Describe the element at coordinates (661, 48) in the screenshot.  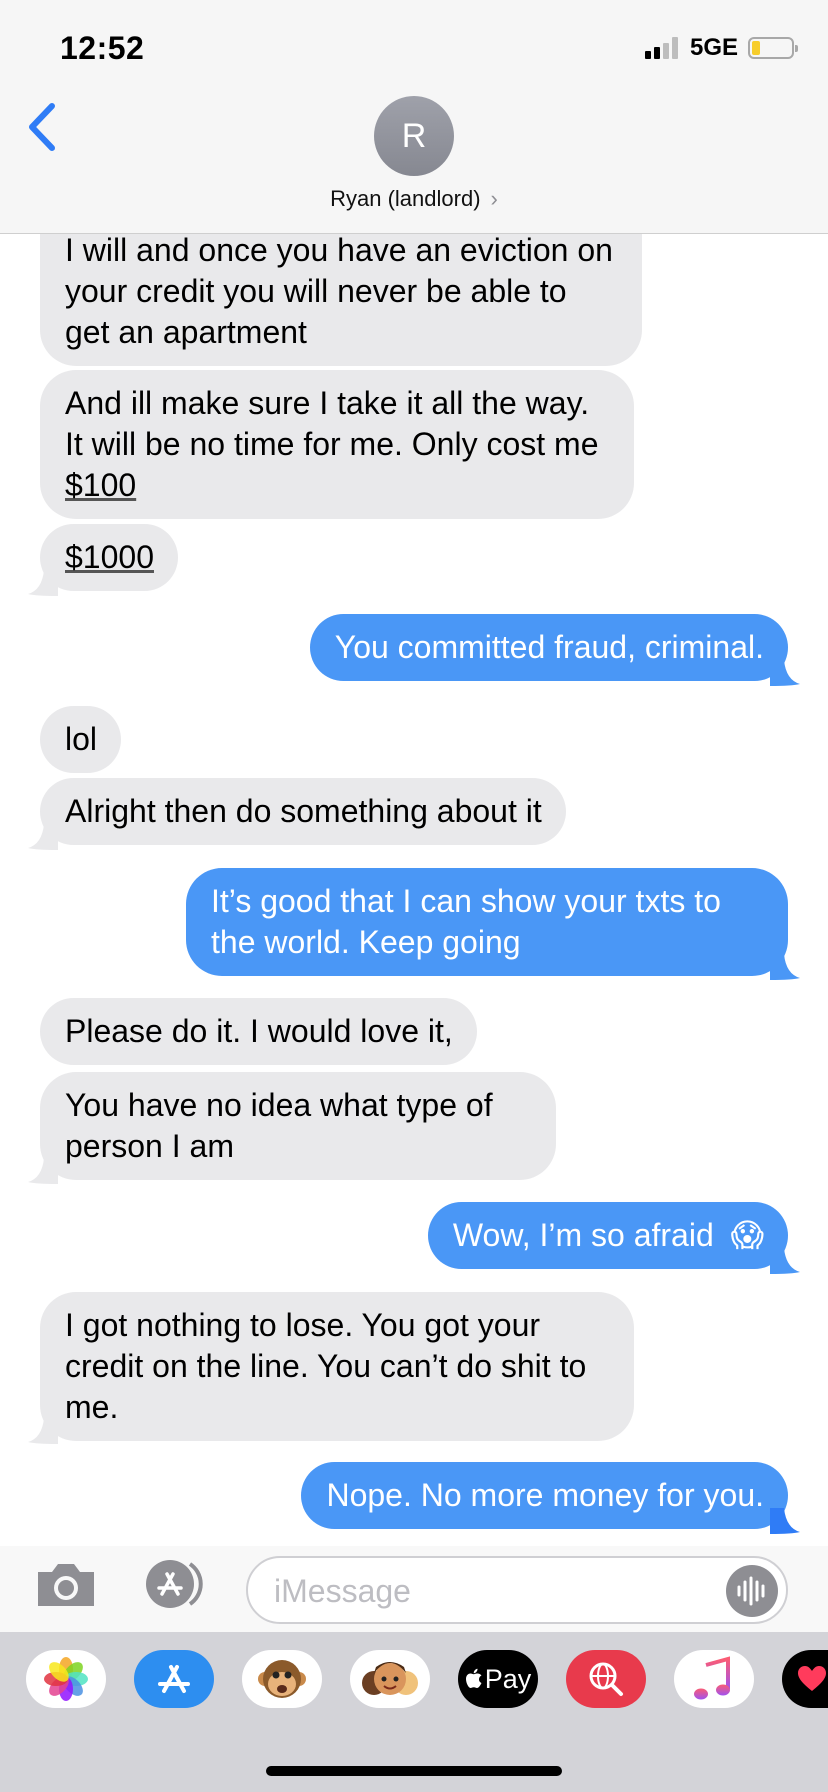
I see `signal-icon` at that location.